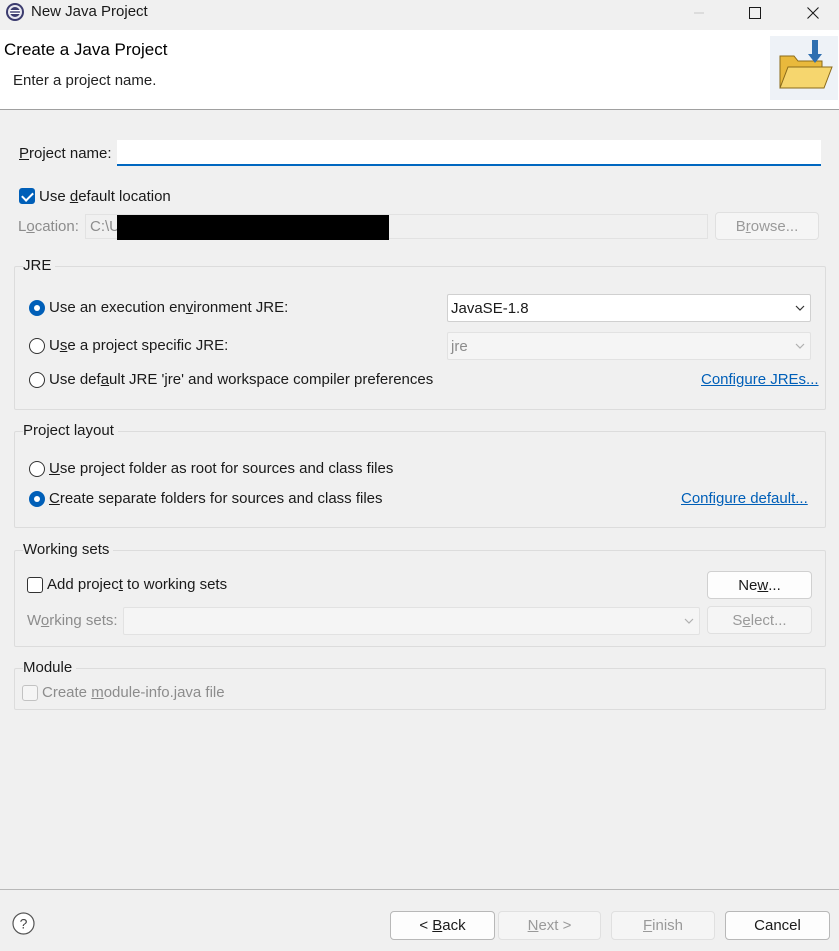  What do you see at coordinates (34, 620) in the screenshot?
I see `ws-label-pre: W` at bounding box center [34, 620].